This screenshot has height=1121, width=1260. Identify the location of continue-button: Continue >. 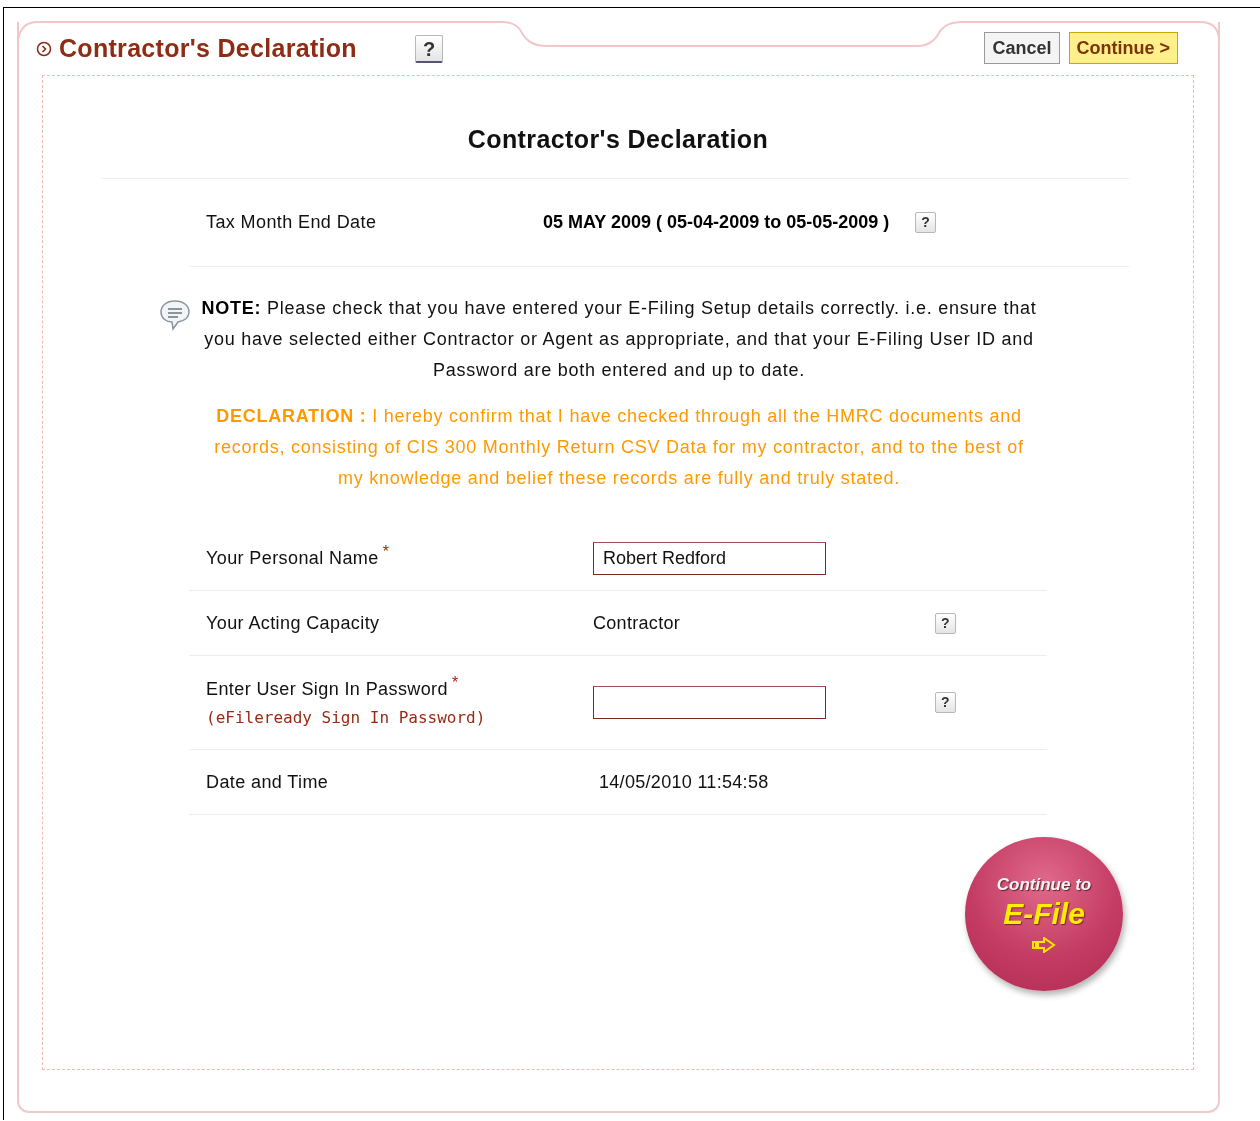
(1123, 48).